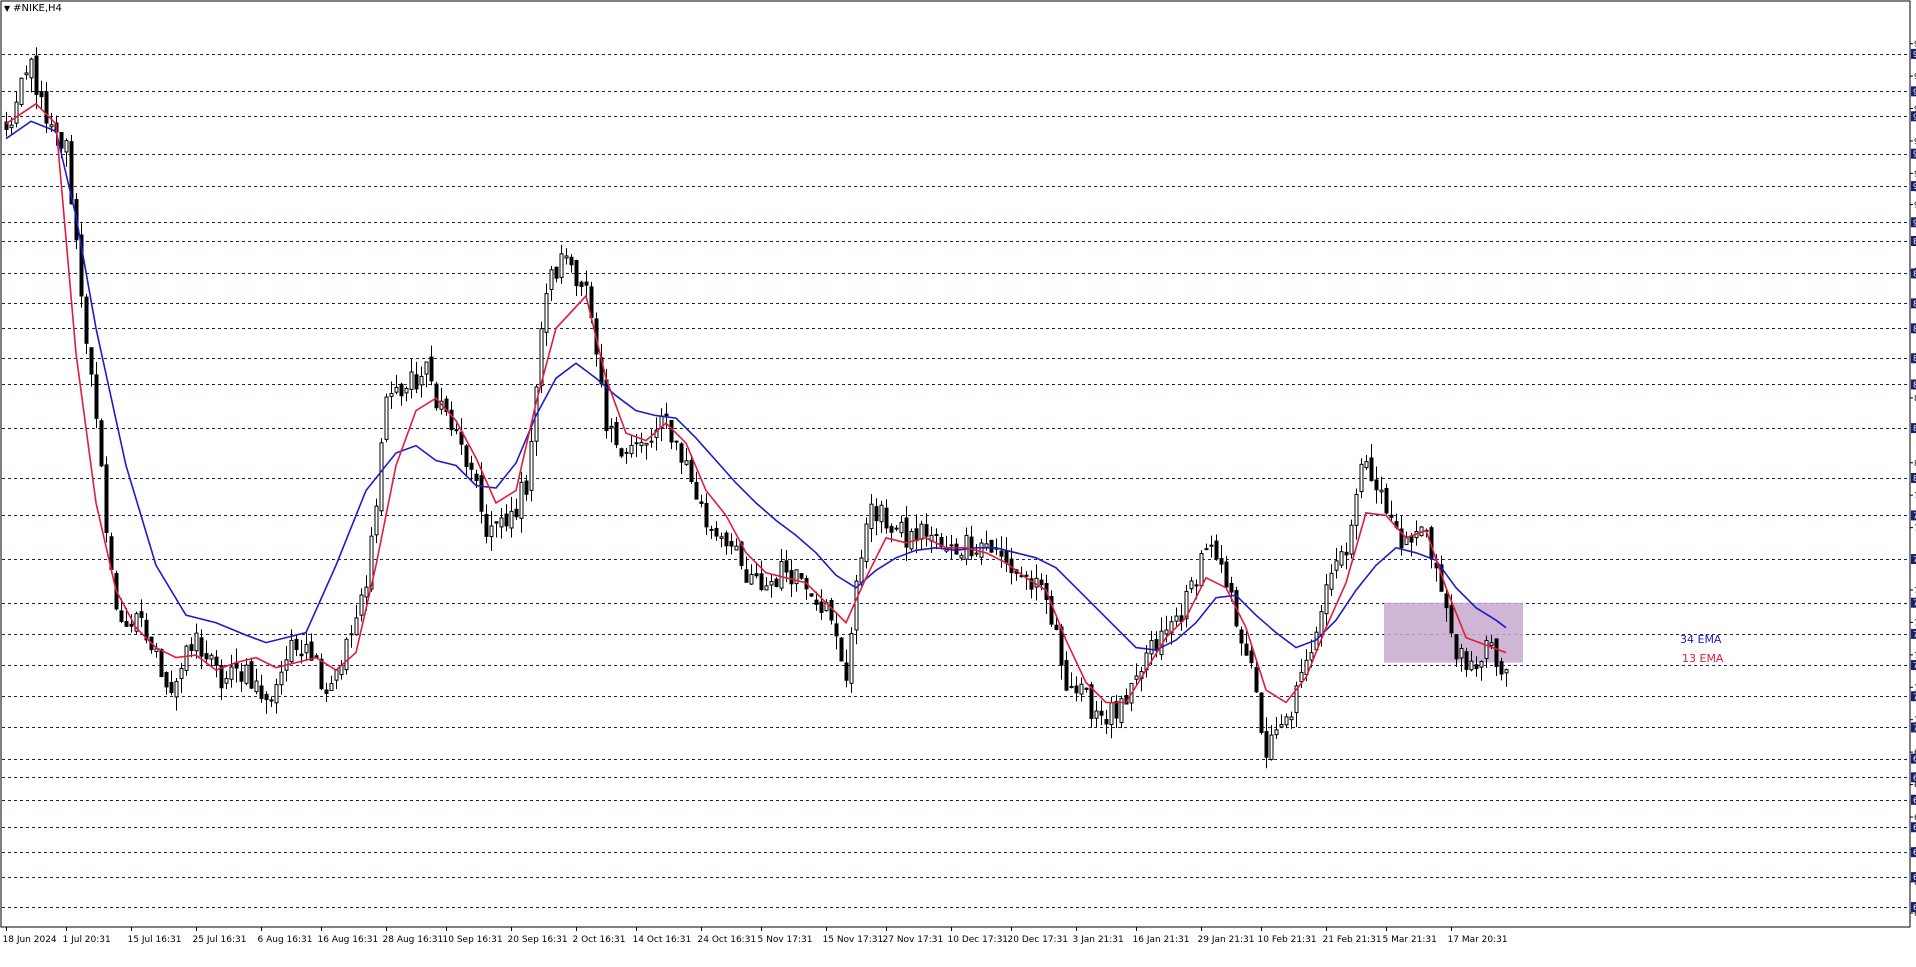 This screenshot has width=1916, height=967. Describe the element at coordinates (538, 940) in the screenshot. I see `x-tick-label: 20 Sep 16:31` at that location.